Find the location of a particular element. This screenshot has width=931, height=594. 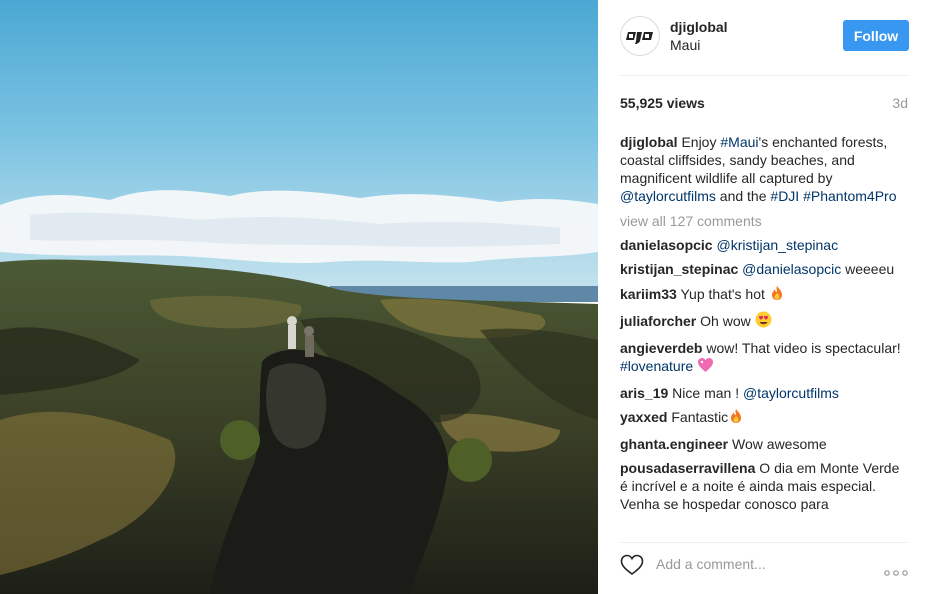

comment-text: Yup that's hot is located at coordinates (724, 293).